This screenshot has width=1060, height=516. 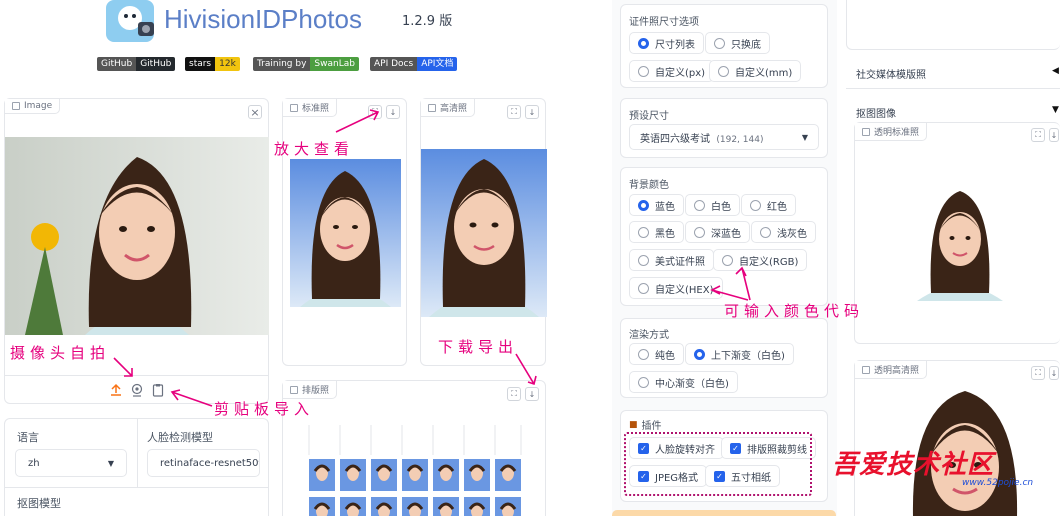 I want to click on annotation-camera: 摄像头自拍, so click(x=60, y=353).